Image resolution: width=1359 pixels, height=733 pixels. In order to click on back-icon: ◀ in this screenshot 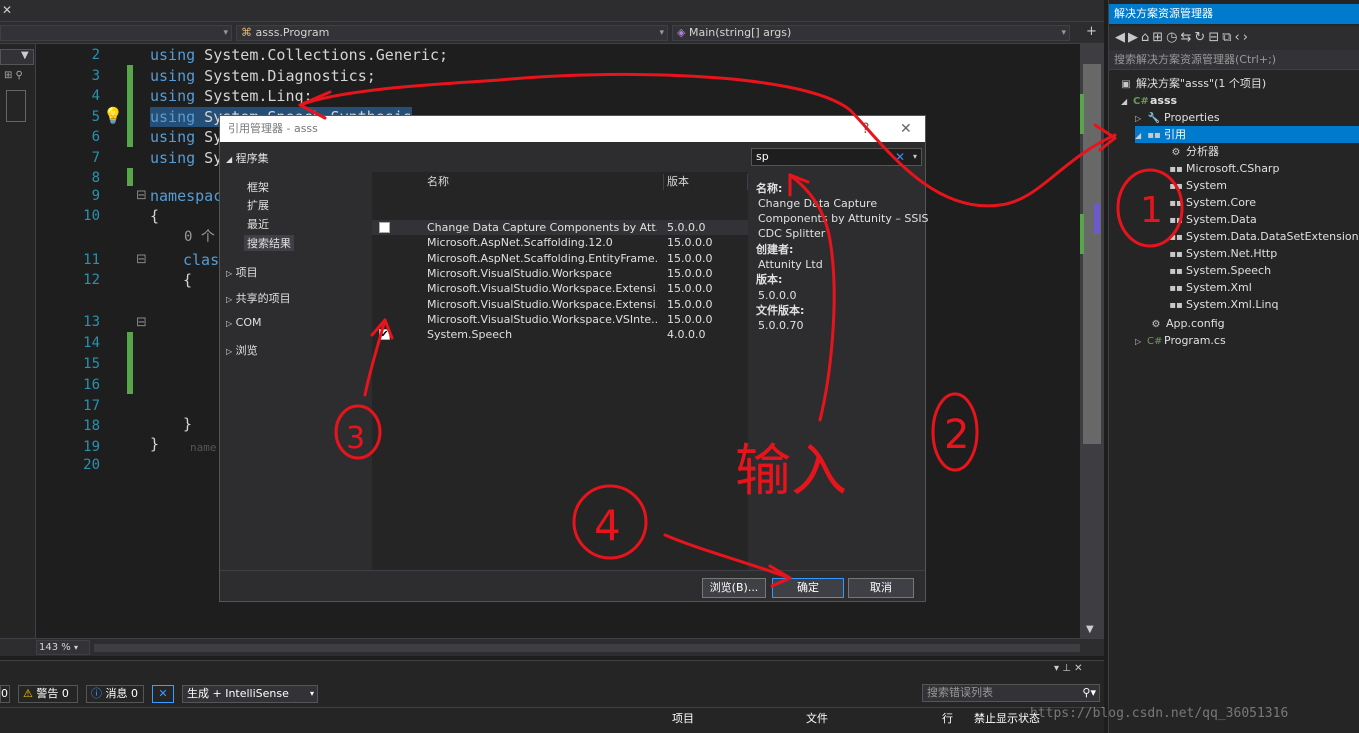, I will do `click(1121, 37)`.